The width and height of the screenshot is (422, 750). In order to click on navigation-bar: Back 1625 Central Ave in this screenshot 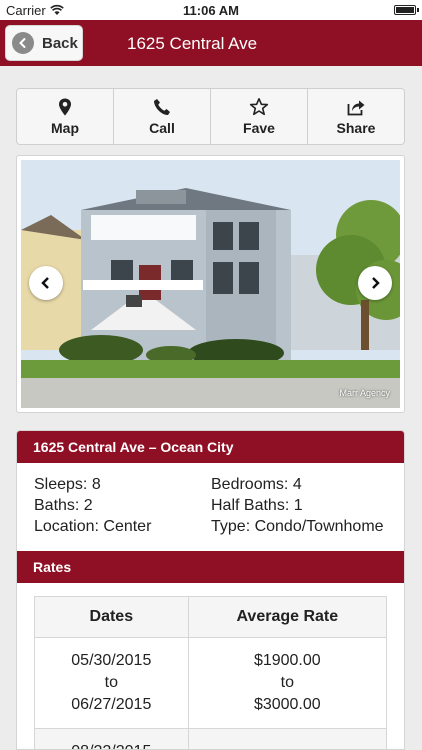, I will do `click(211, 43)`.